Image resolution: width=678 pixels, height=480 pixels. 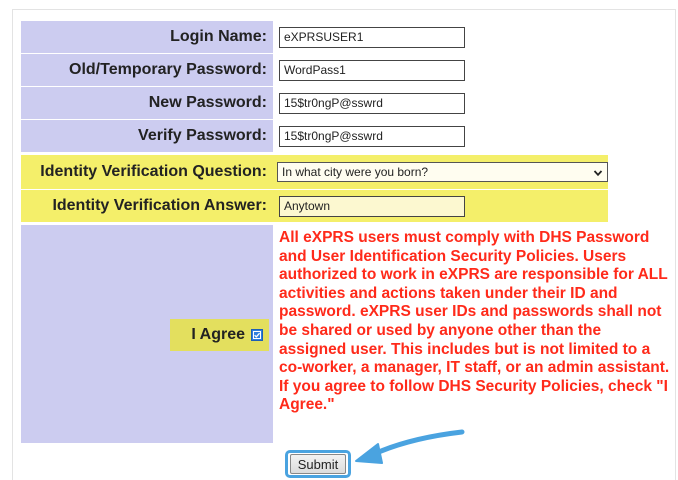 I want to click on chevron-down-icon, so click(x=598, y=172).